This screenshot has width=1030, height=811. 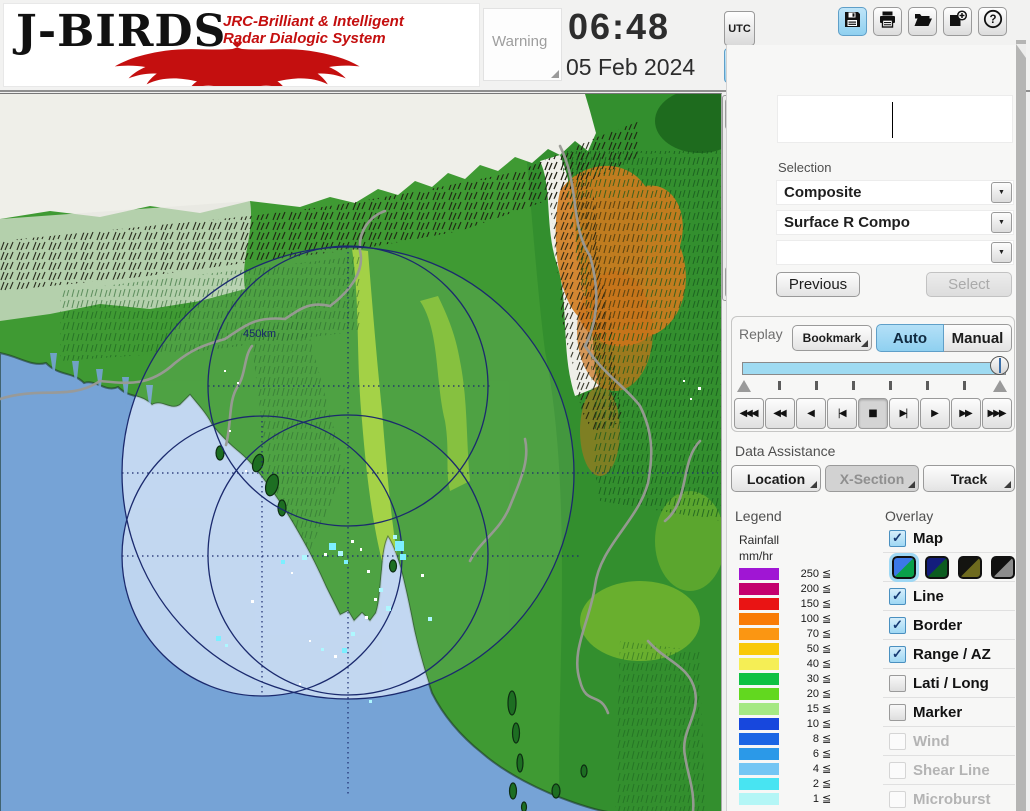 What do you see at coordinates (969, 284) in the screenshot?
I see `select-button: Select` at bounding box center [969, 284].